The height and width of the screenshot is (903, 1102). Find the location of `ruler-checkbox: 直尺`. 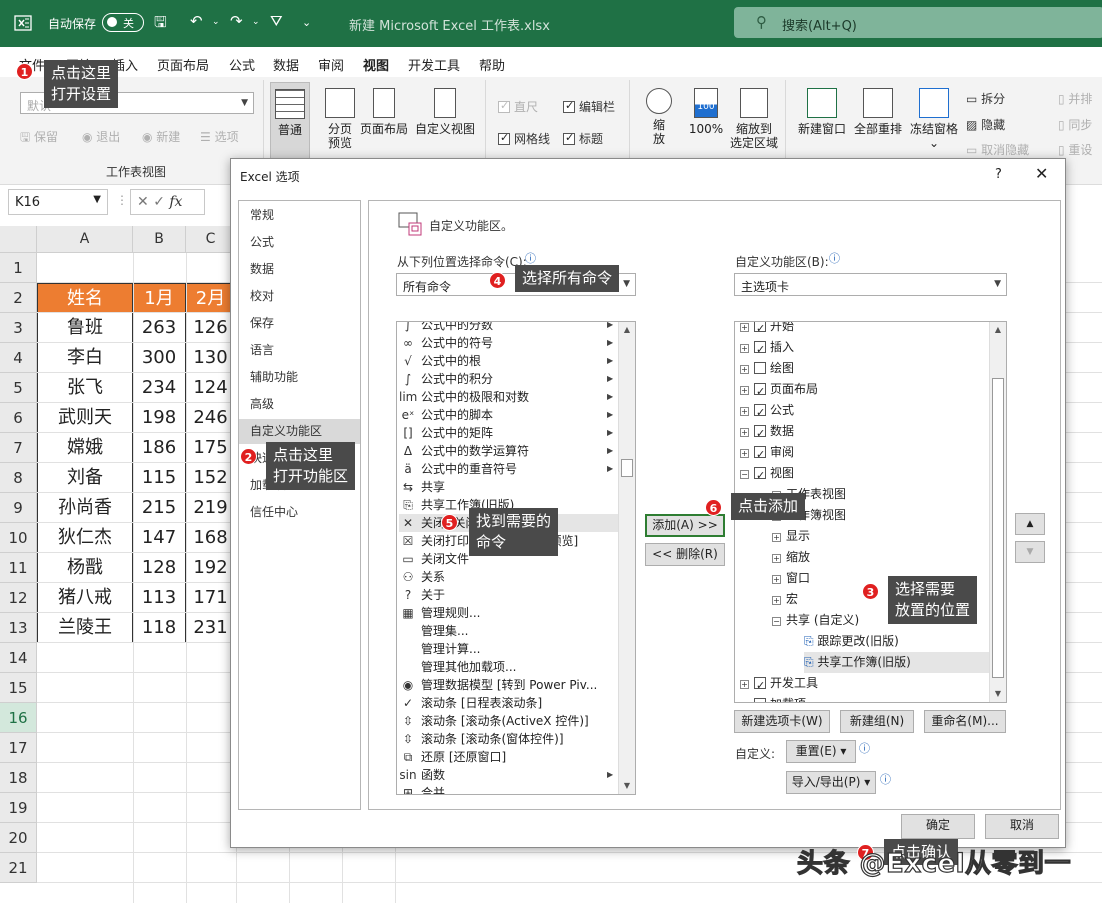

ruler-checkbox: 直尺 is located at coordinates (518, 106).